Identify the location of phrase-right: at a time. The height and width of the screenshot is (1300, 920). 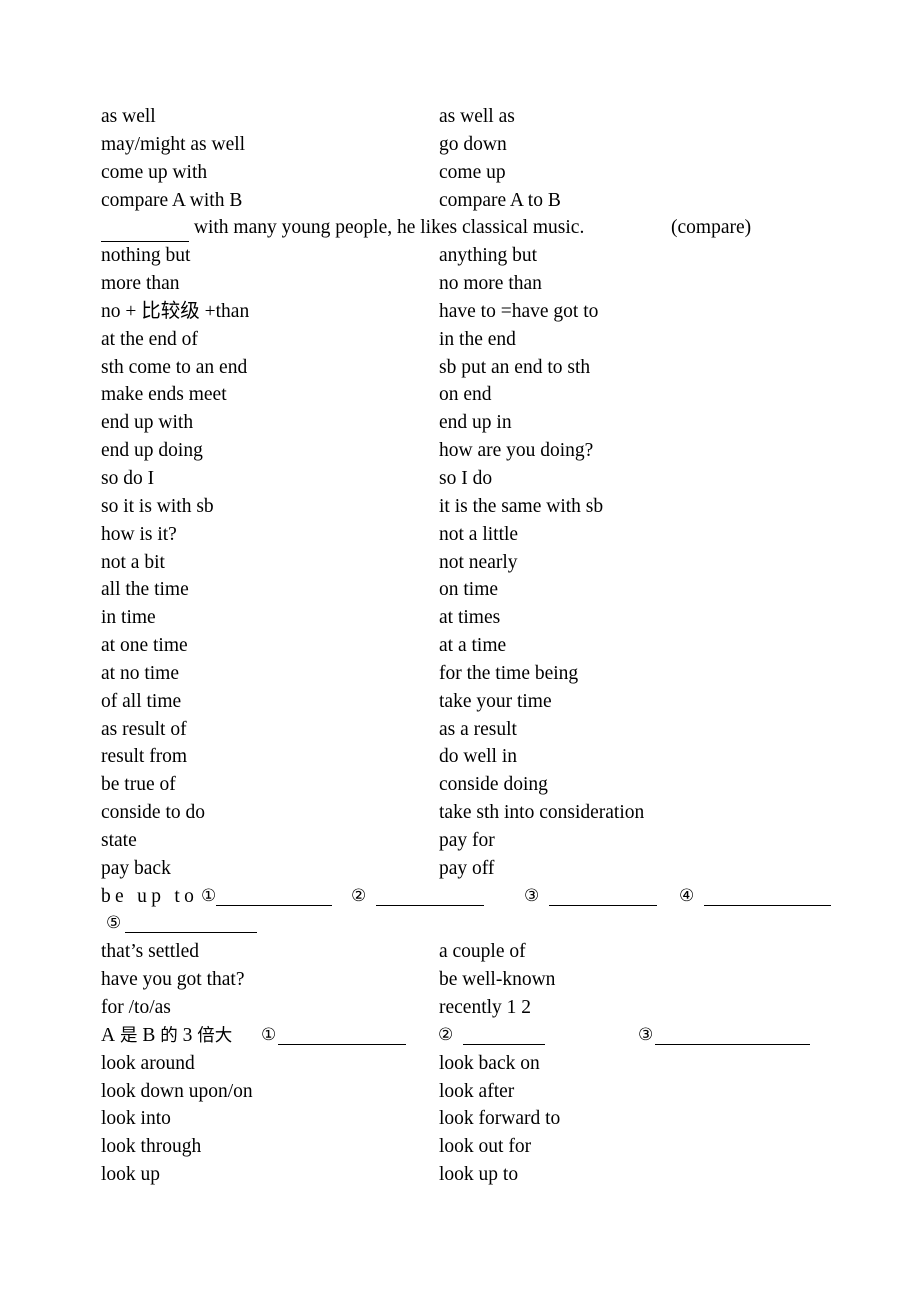
(473, 646).